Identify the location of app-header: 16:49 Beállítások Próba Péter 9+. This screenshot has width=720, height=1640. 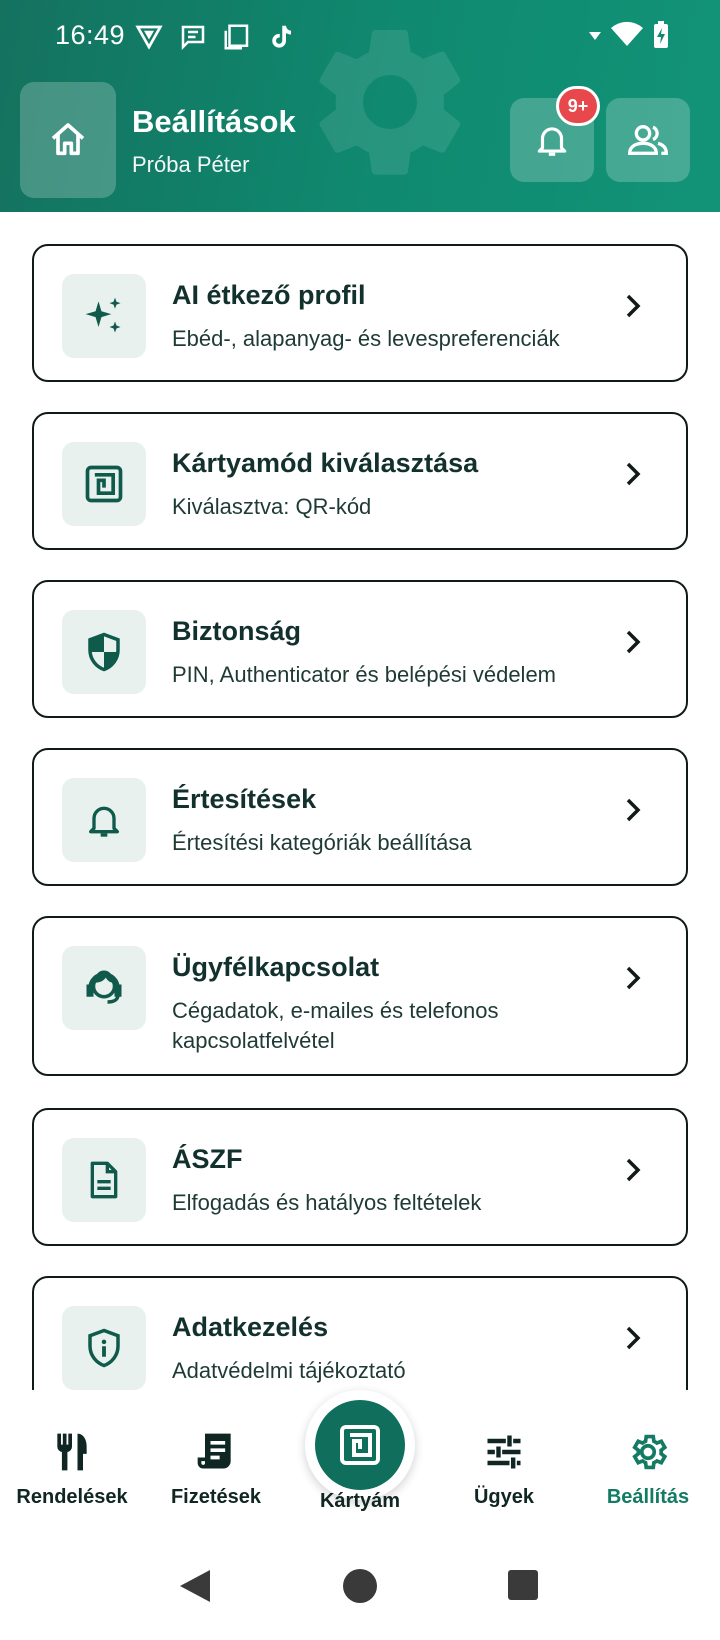
(360, 106).